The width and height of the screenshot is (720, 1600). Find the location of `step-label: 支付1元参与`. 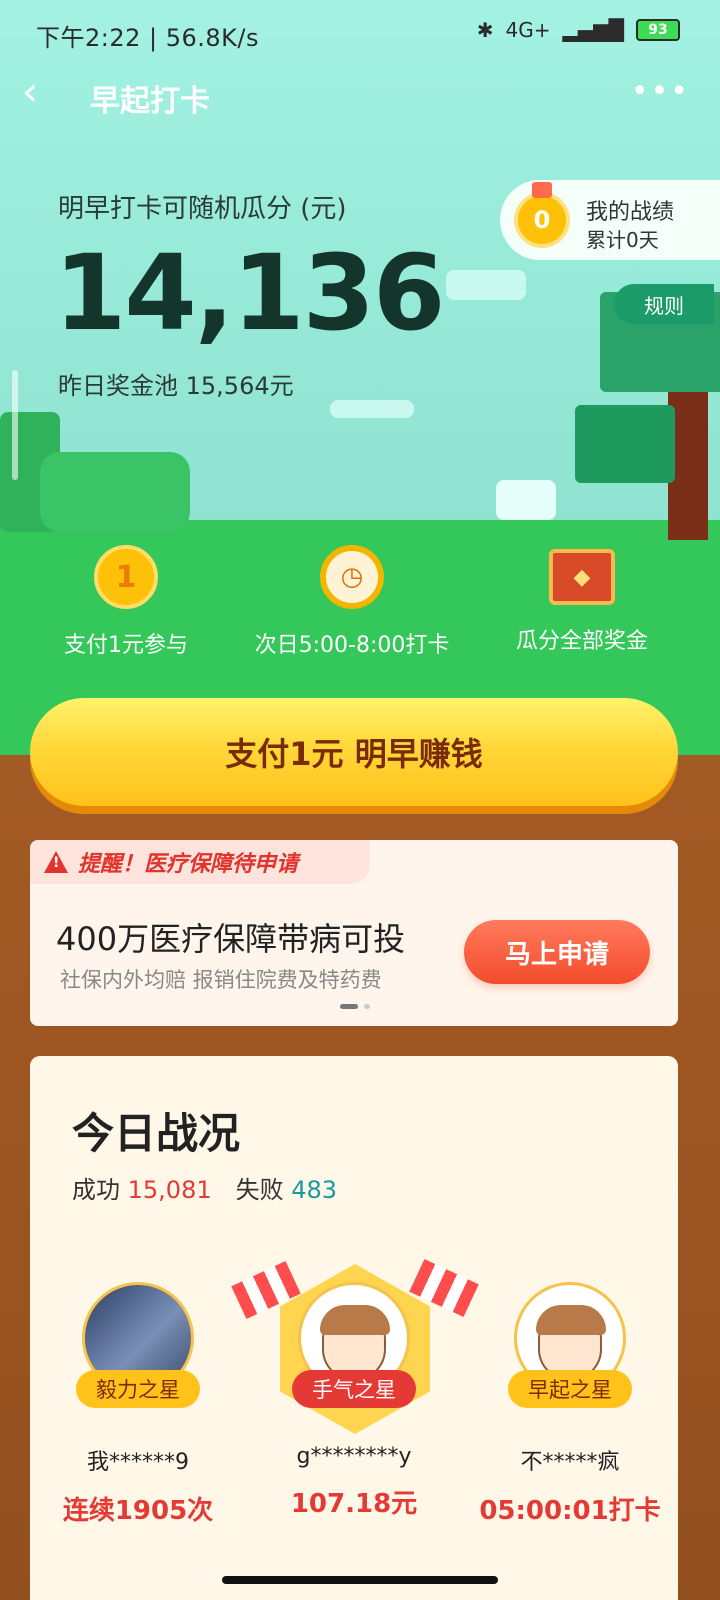

step-label: 支付1元参与 is located at coordinates (126, 645).